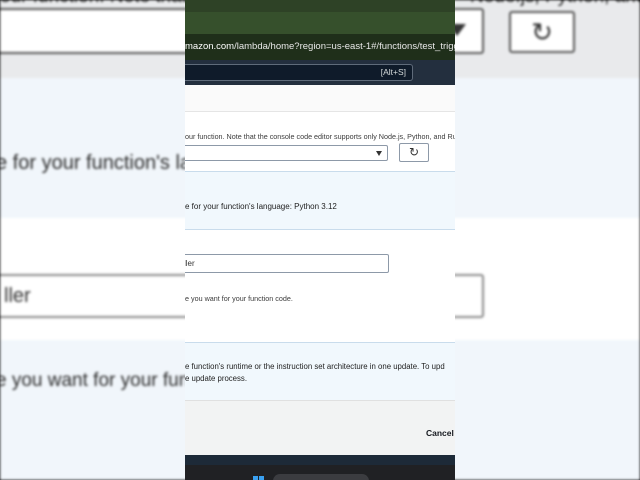 The height and width of the screenshot is (480, 640). What do you see at coordinates (286, 153) in the screenshot?
I see `runtime-select` at bounding box center [286, 153].